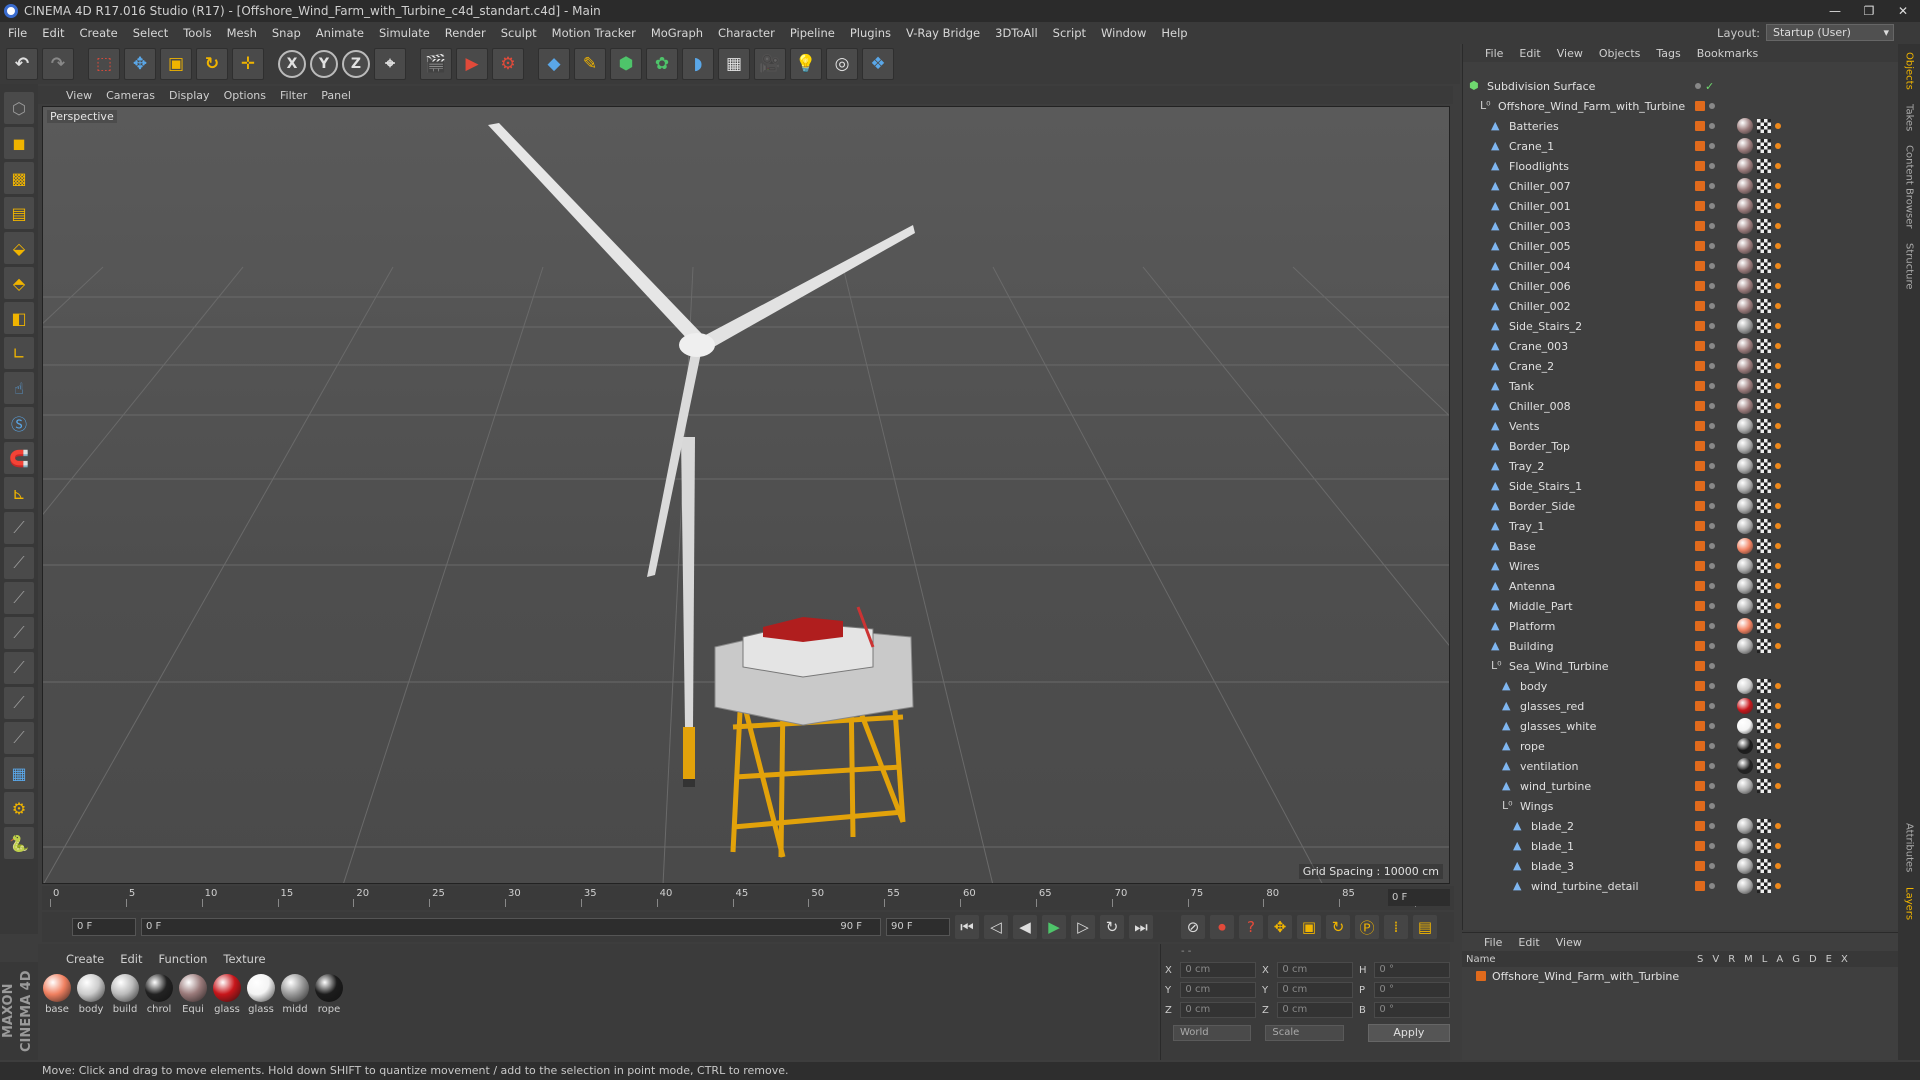 The width and height of the screenshot is (1920, 1080). Describe the element at coordinates (734, 64) in the screenshot. I see `floor-environment-icon: ▦` at that location.